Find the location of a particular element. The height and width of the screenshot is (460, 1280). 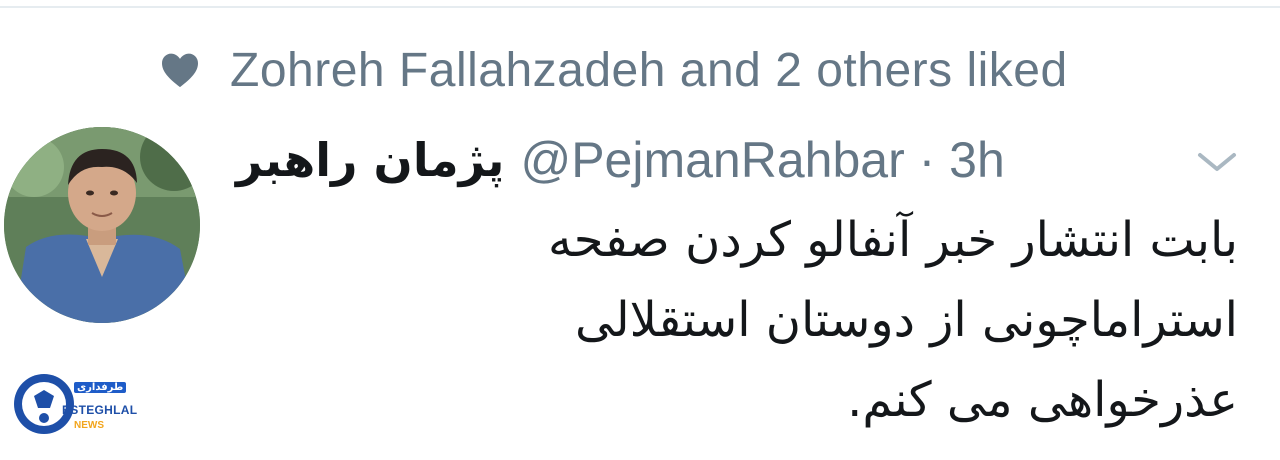

avatar-photo is located at coordinates (102, 225).